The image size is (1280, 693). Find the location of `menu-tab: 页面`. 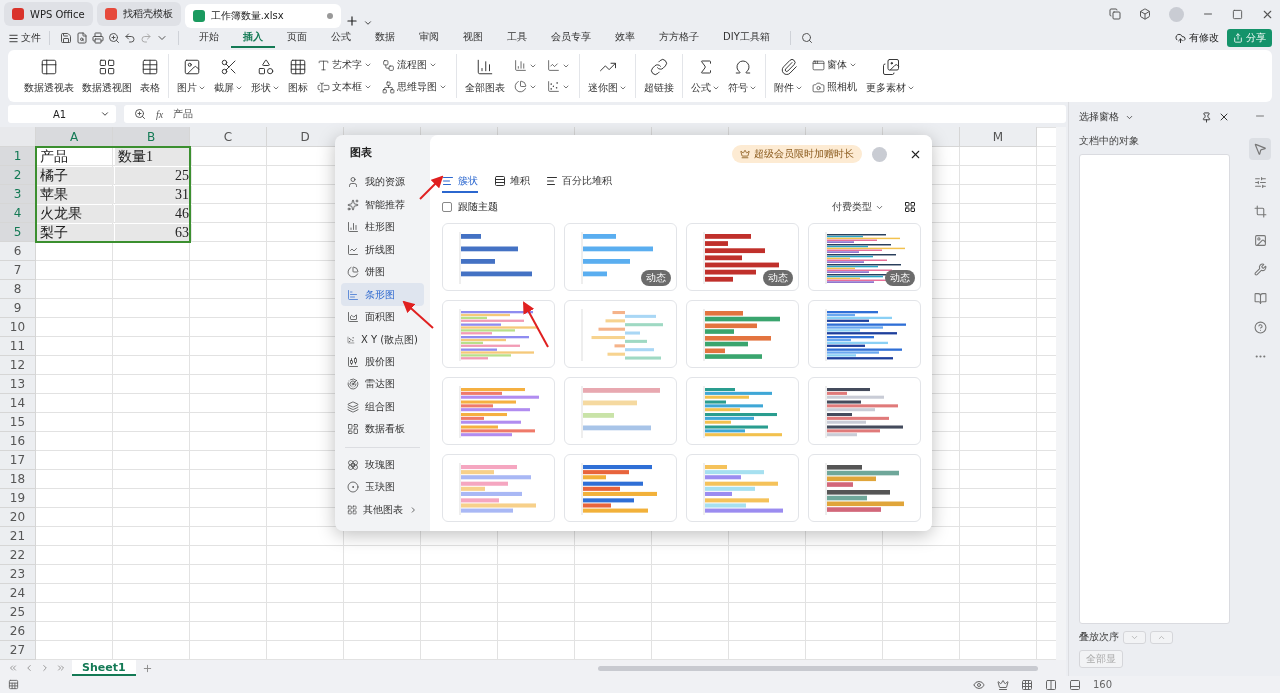

menu-tab: 页面 is located at coordinates (297, 38).